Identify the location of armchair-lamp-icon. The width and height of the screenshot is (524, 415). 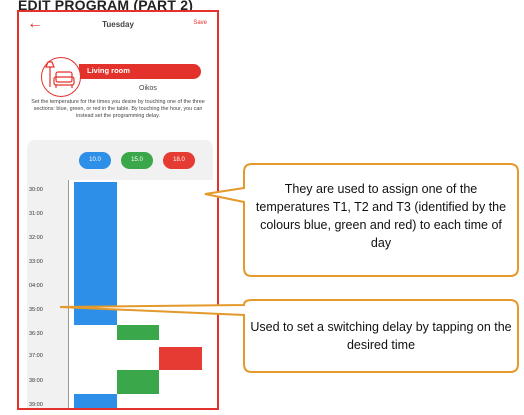
(61, 77).